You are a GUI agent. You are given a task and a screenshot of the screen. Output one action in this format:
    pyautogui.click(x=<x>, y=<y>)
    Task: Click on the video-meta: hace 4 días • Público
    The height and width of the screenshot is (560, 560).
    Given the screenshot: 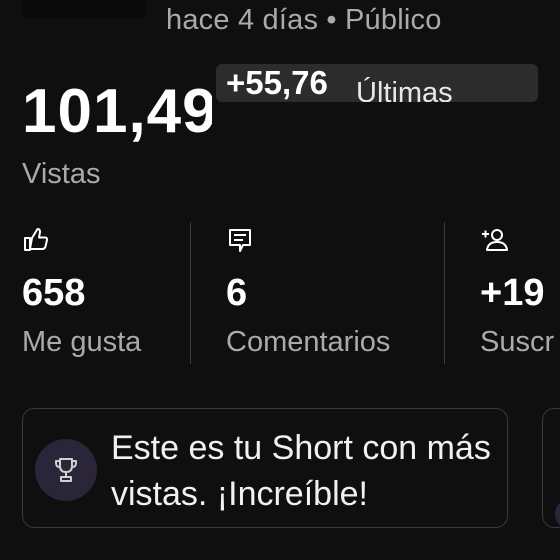 What is the action you would take?
    pyautogui.click(x=304, y=20)
    